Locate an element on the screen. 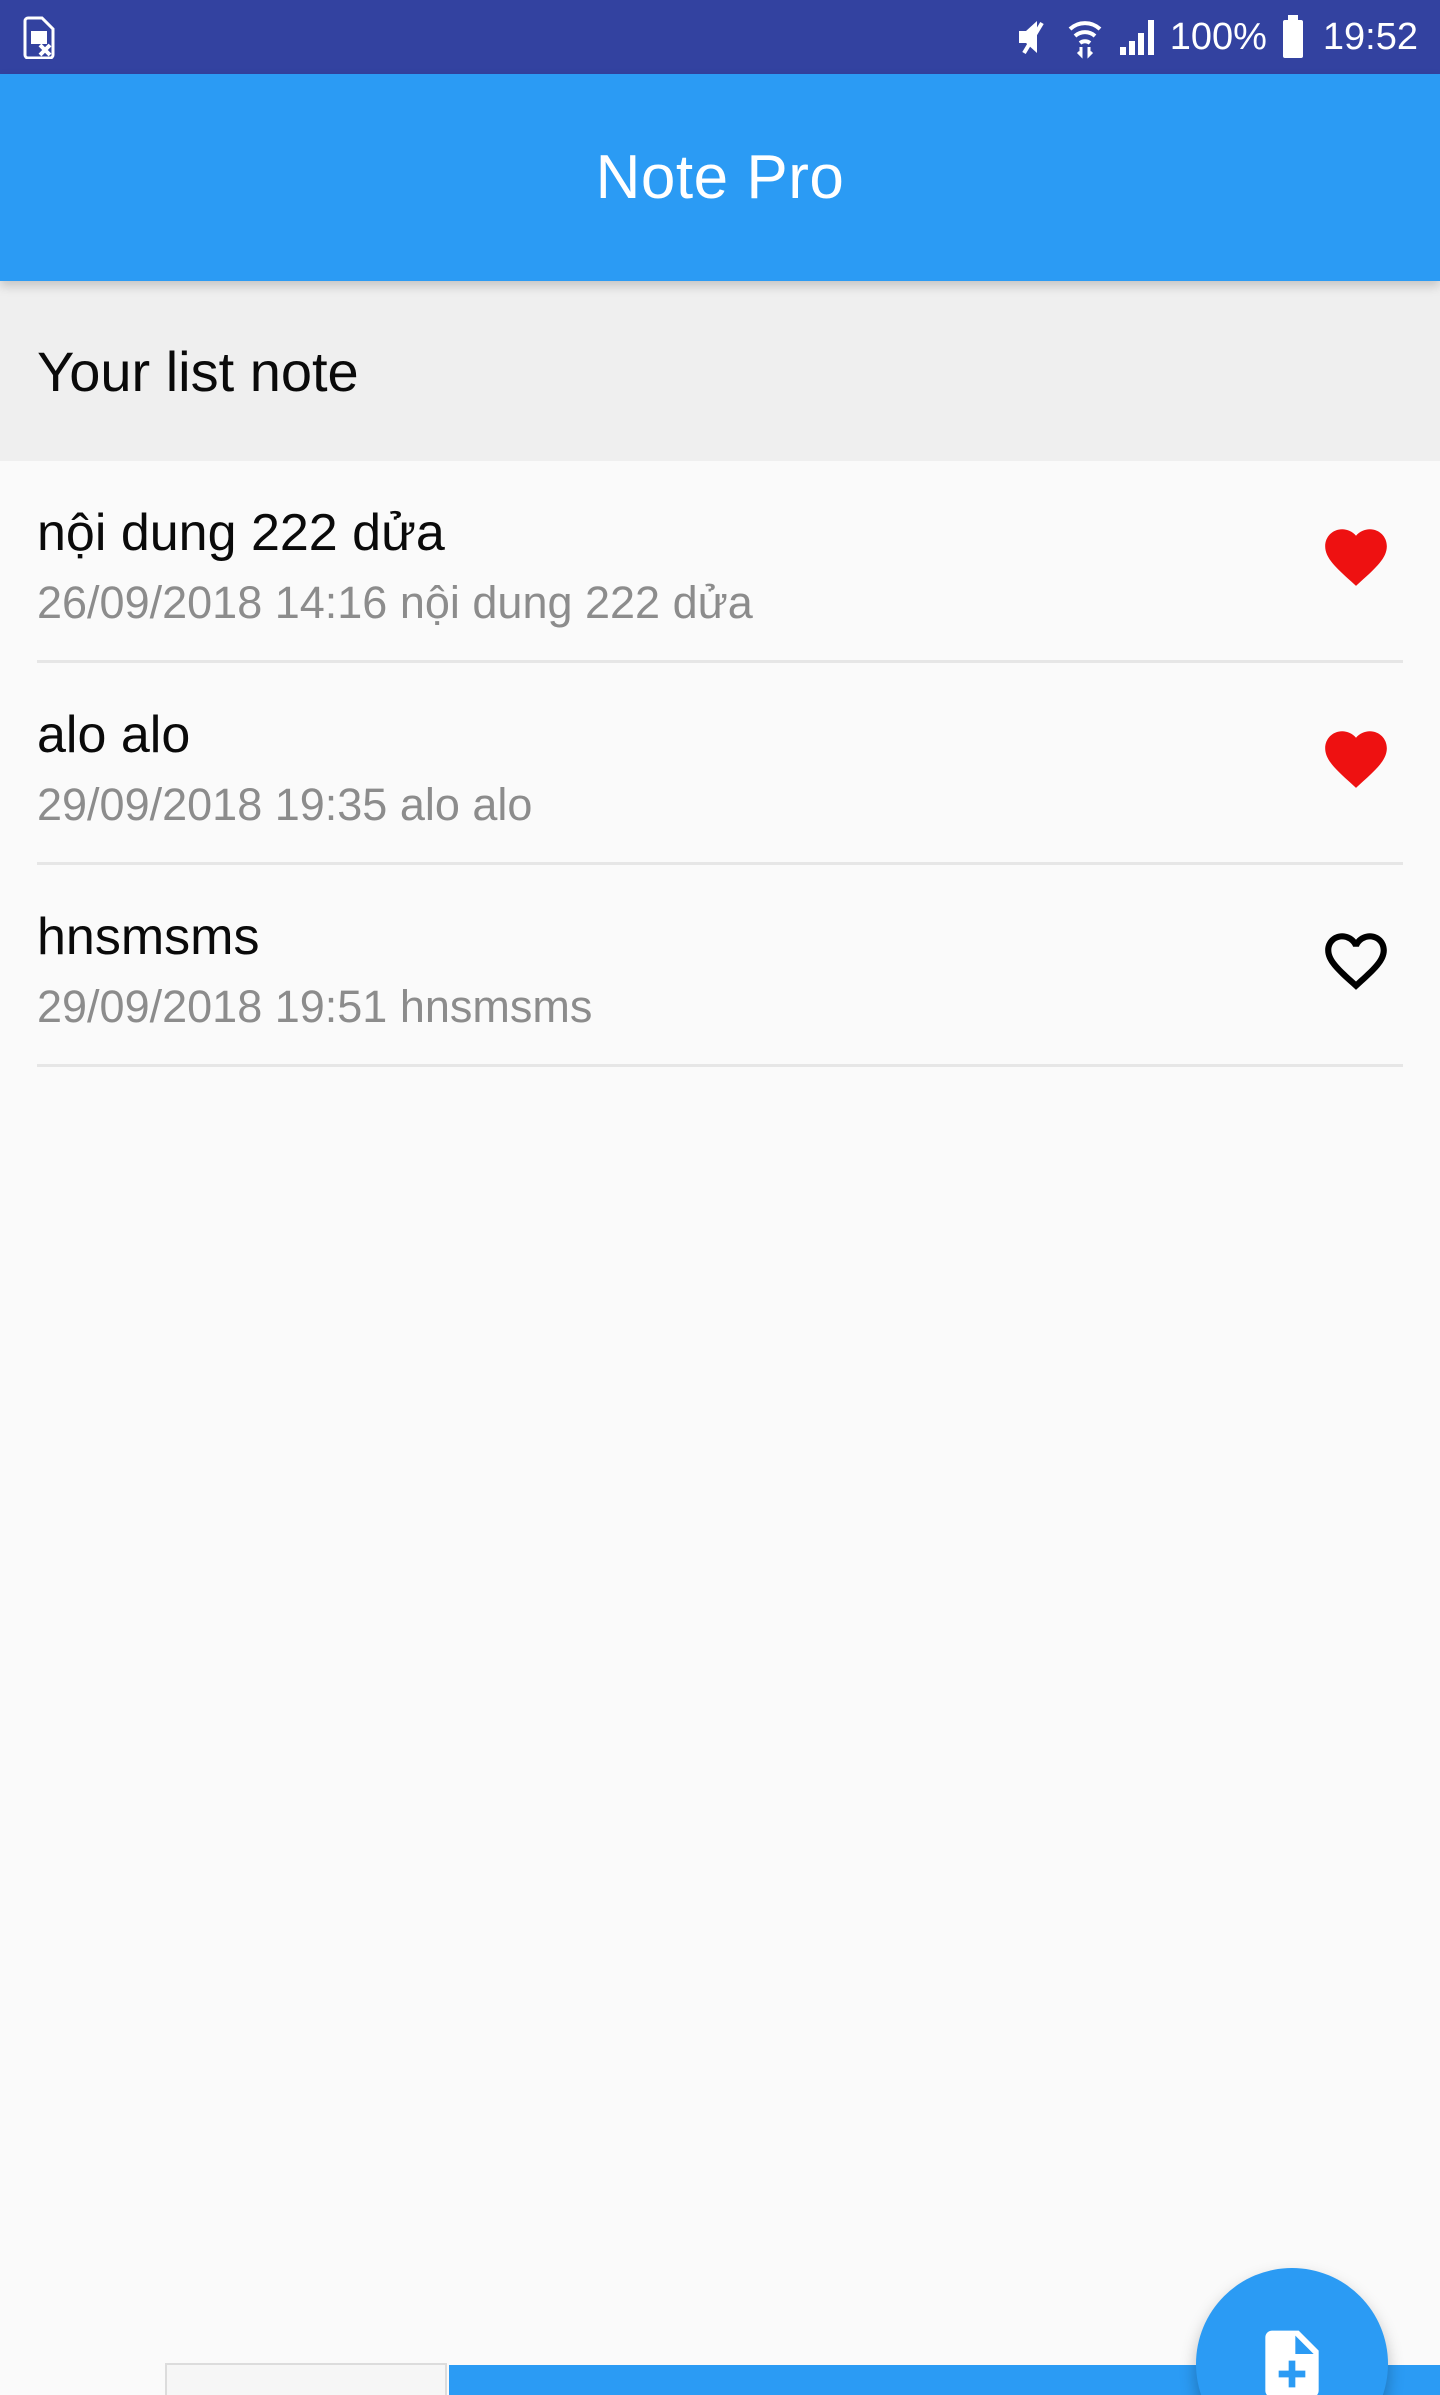 The width and height of the screenshot is (1440, 2395). list-section-header-label: Your list note is located at coordinates (198, 371).